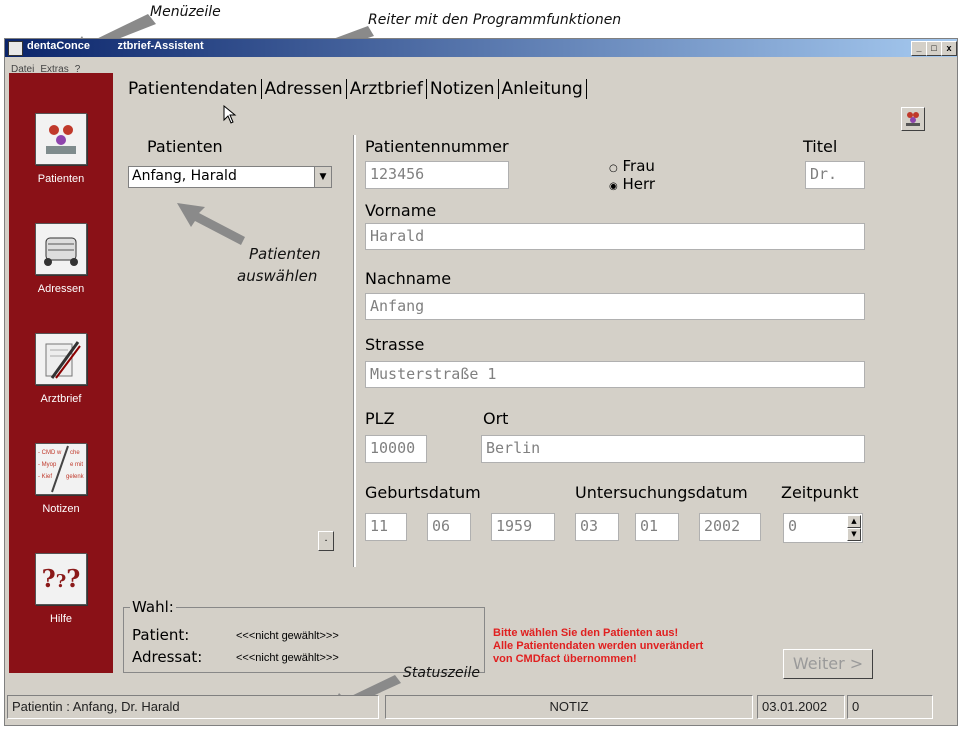 The width and height of the screenshot is (964, 732). I want to click on callout-statuszeile: Statuszeile, so click(441, 673).